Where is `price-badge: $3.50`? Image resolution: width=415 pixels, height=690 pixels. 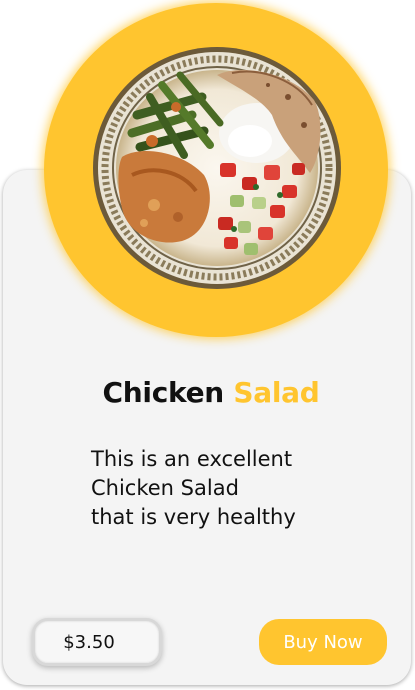
price-badge: $3.50 is located at coordinates (97, 642).